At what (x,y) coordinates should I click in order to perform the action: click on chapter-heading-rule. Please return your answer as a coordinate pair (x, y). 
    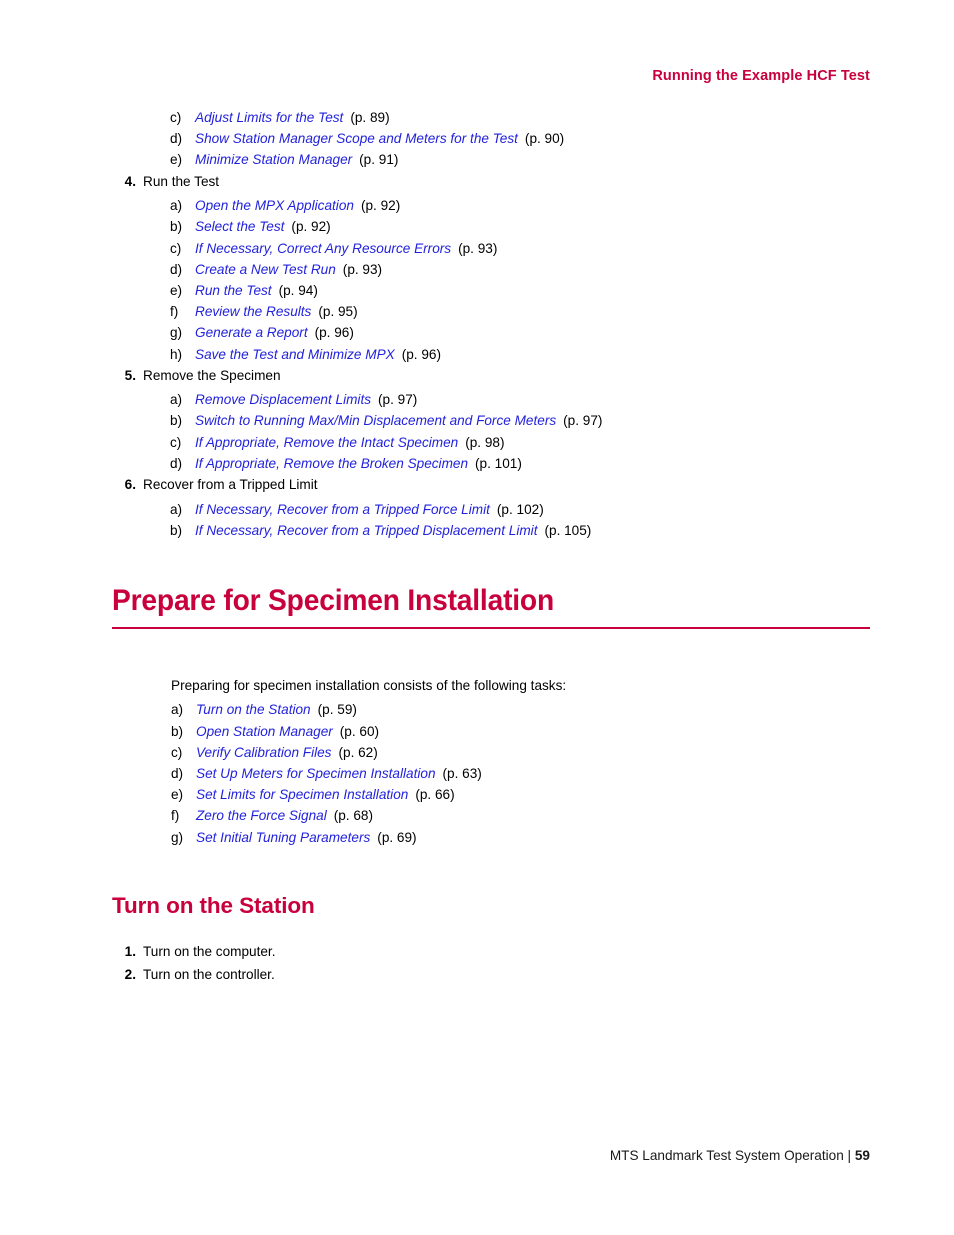
    Looking at the image, I should click on (491, 628).